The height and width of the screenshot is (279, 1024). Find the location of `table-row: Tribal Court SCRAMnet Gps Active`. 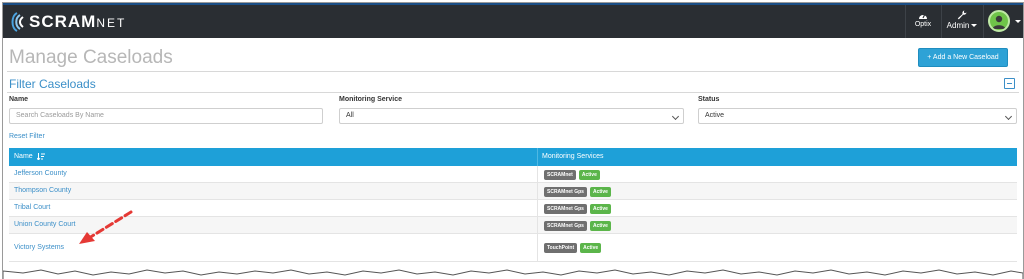

table-row: Tribal Court SCRAMnet Gps Active is located at coordinates (513, 208).